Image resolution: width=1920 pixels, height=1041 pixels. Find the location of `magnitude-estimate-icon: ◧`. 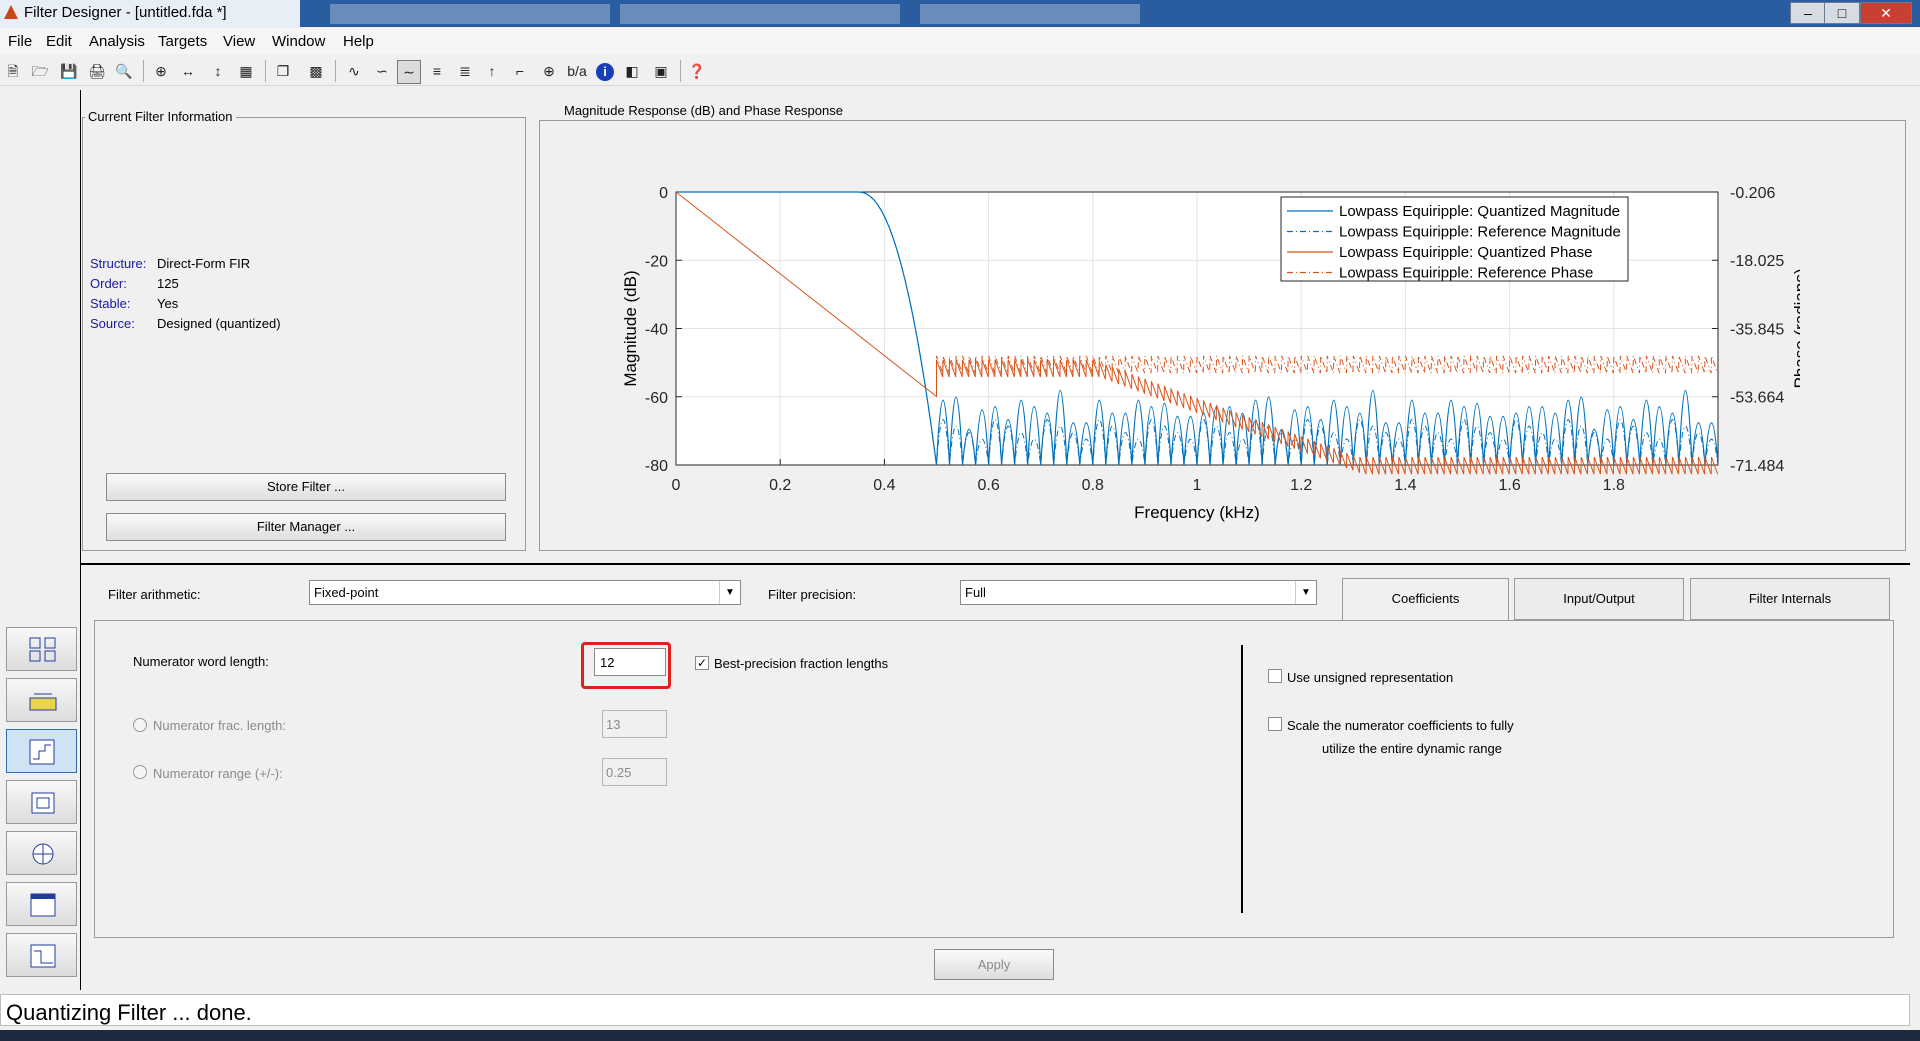

magnitude-estimate-icon: ◧ is located at coordinates (632, 71).